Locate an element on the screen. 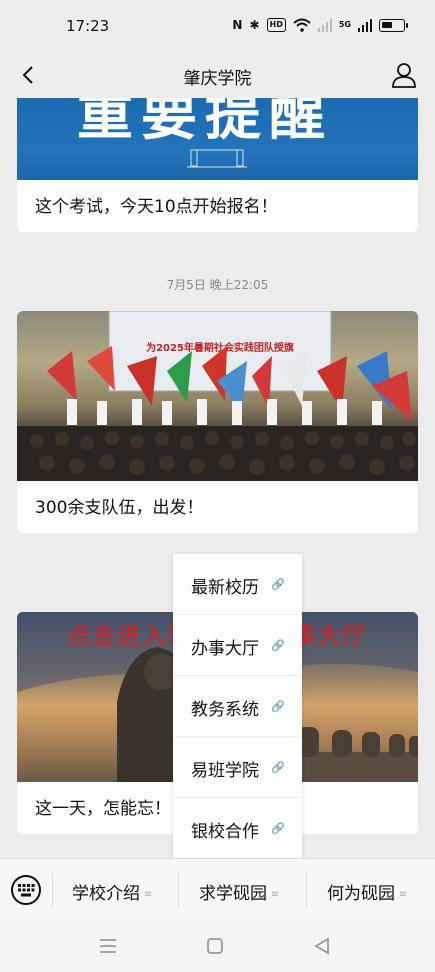 The width and height of the screenshot is (435, 972). submenu-popup: 最新校历 🔗 办事大厅 🔗 教务系统 🔗 易班学院 🔗 银校合作 🔗 is located at coordinates (237, 706).